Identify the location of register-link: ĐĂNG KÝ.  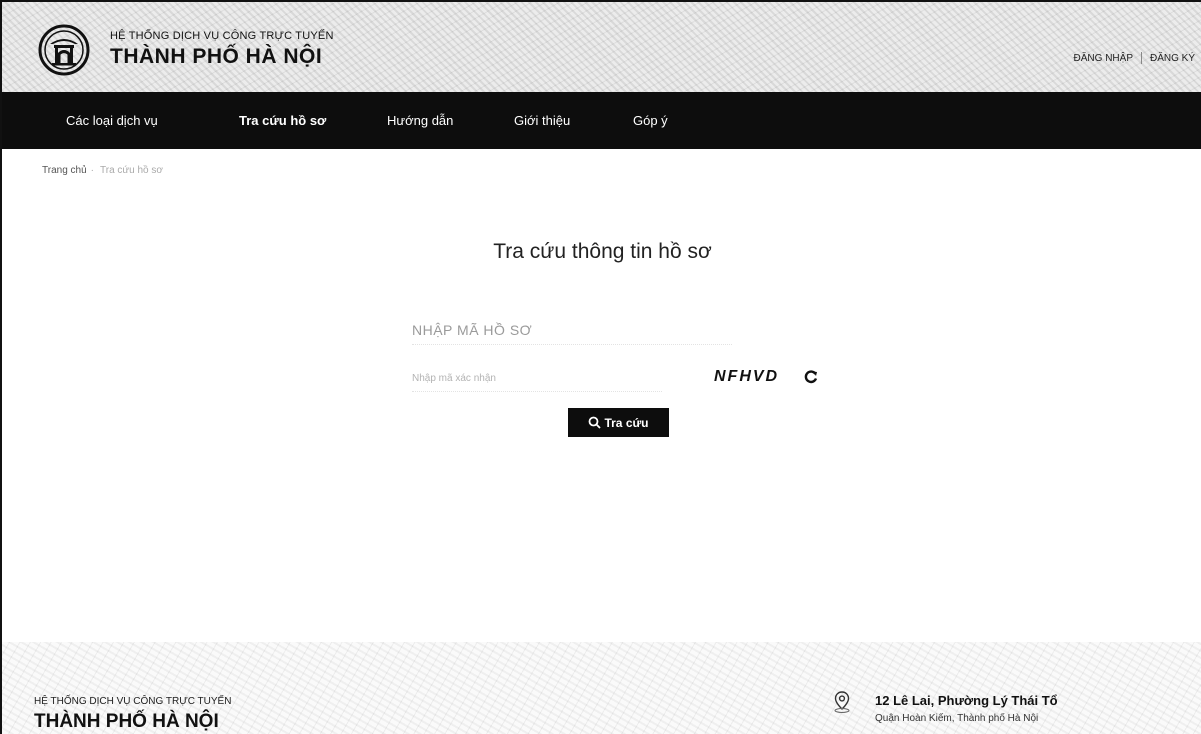
(1172, 58).